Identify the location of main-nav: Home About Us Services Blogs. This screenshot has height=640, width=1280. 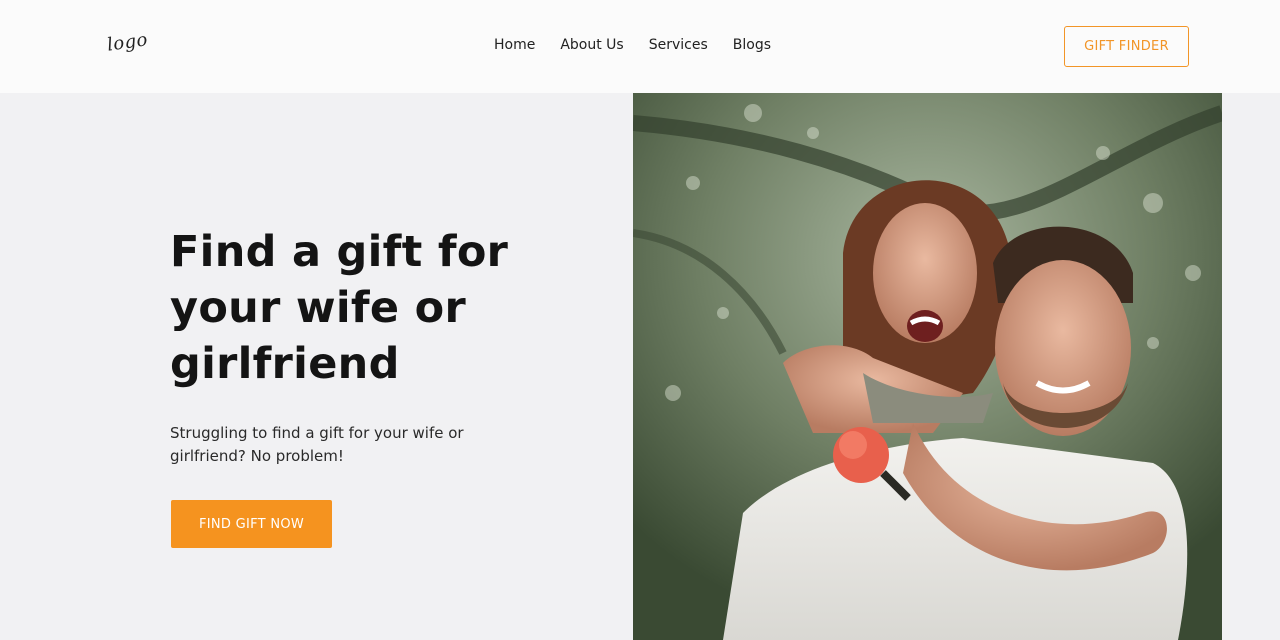
(632, 45).